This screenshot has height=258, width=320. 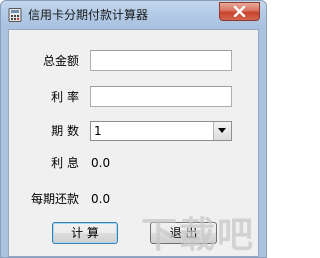 I want to click on interest-label: 利 息, so click(x=65, y=163).